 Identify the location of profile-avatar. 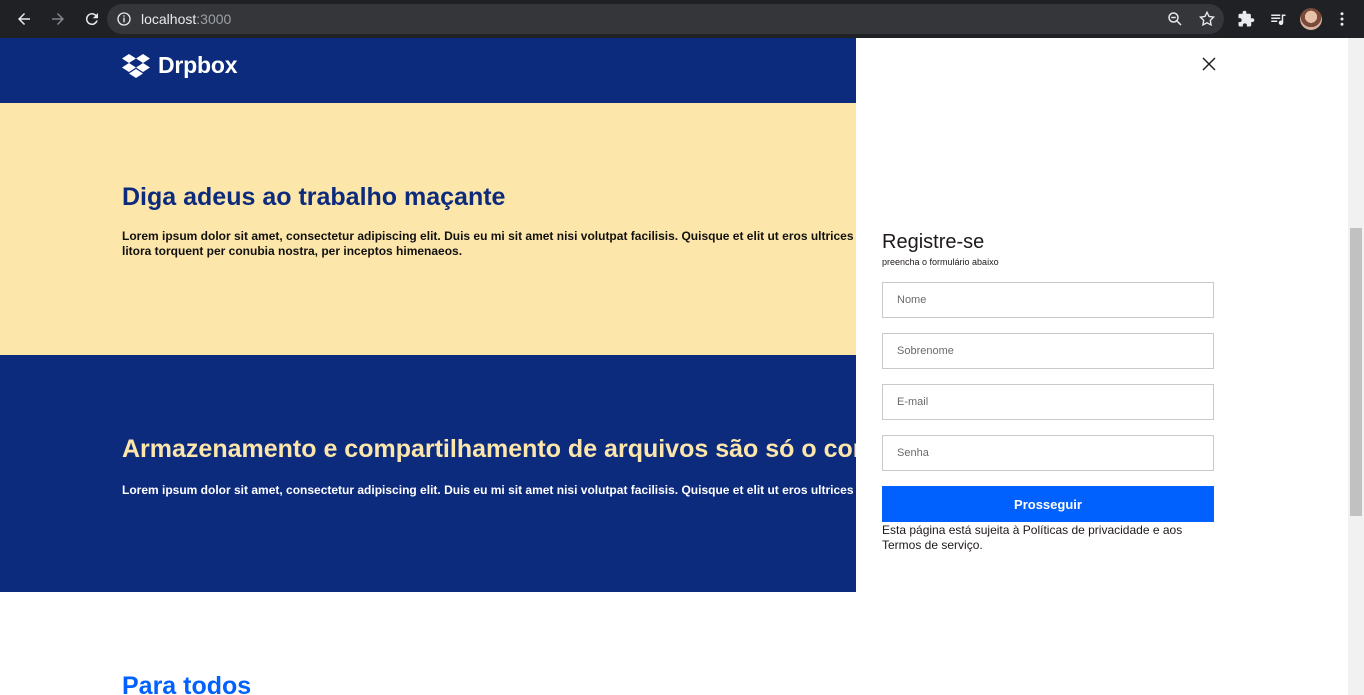
(1311, 19).